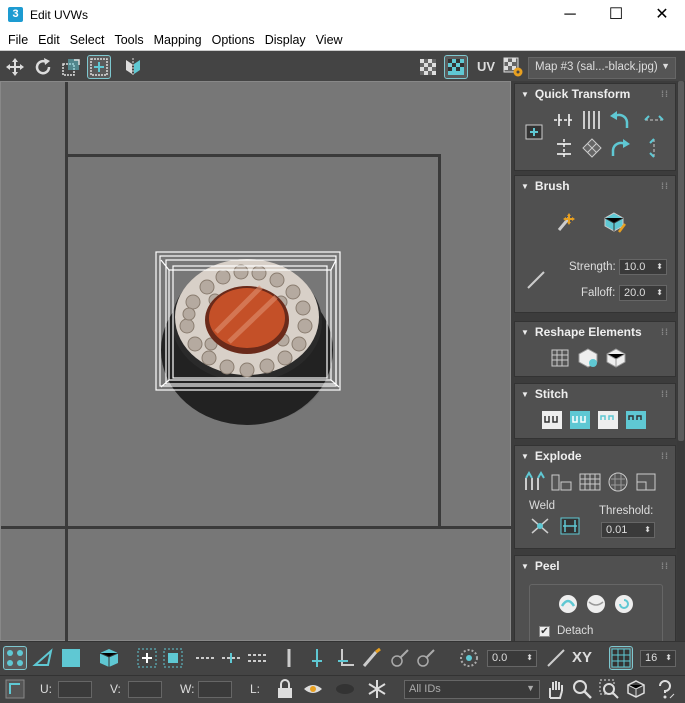 This screenshot has width=685, height=703. I want to click on menu-select: Select, so click(87, 40).